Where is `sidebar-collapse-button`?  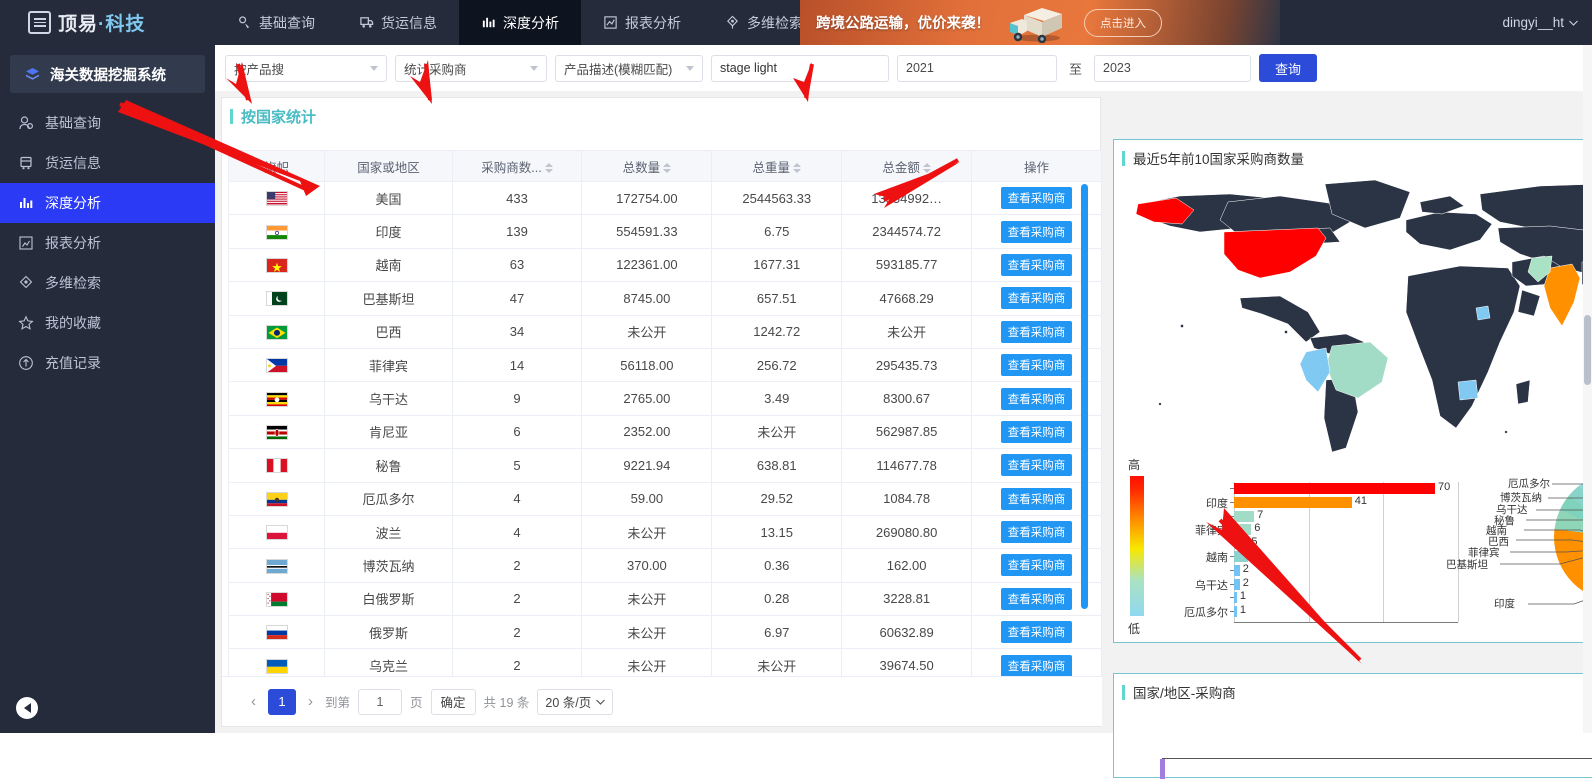 sidebar-collapse-button is located at coordinates (27, 708).